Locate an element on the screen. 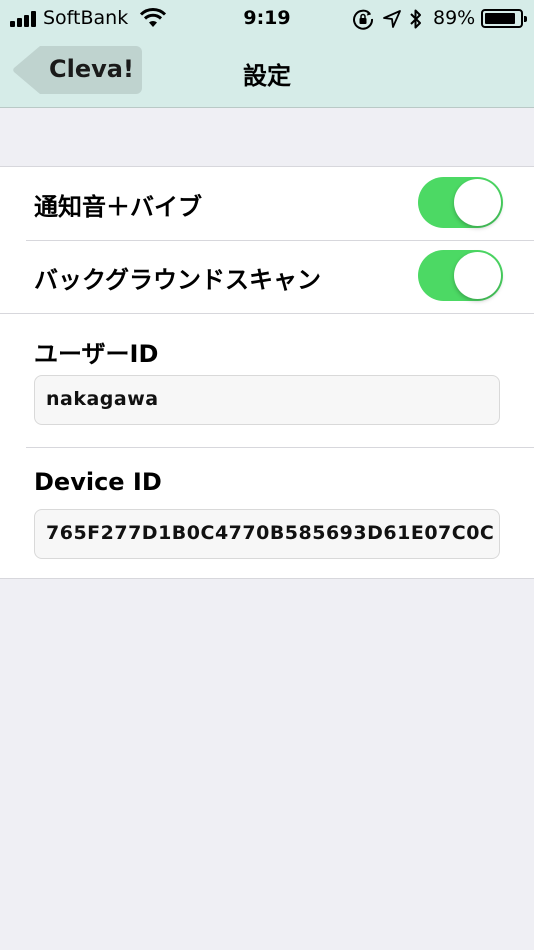 This screenshot has width=534, height=950. device-id-label: Device ID is located at coordinates (98, 482).